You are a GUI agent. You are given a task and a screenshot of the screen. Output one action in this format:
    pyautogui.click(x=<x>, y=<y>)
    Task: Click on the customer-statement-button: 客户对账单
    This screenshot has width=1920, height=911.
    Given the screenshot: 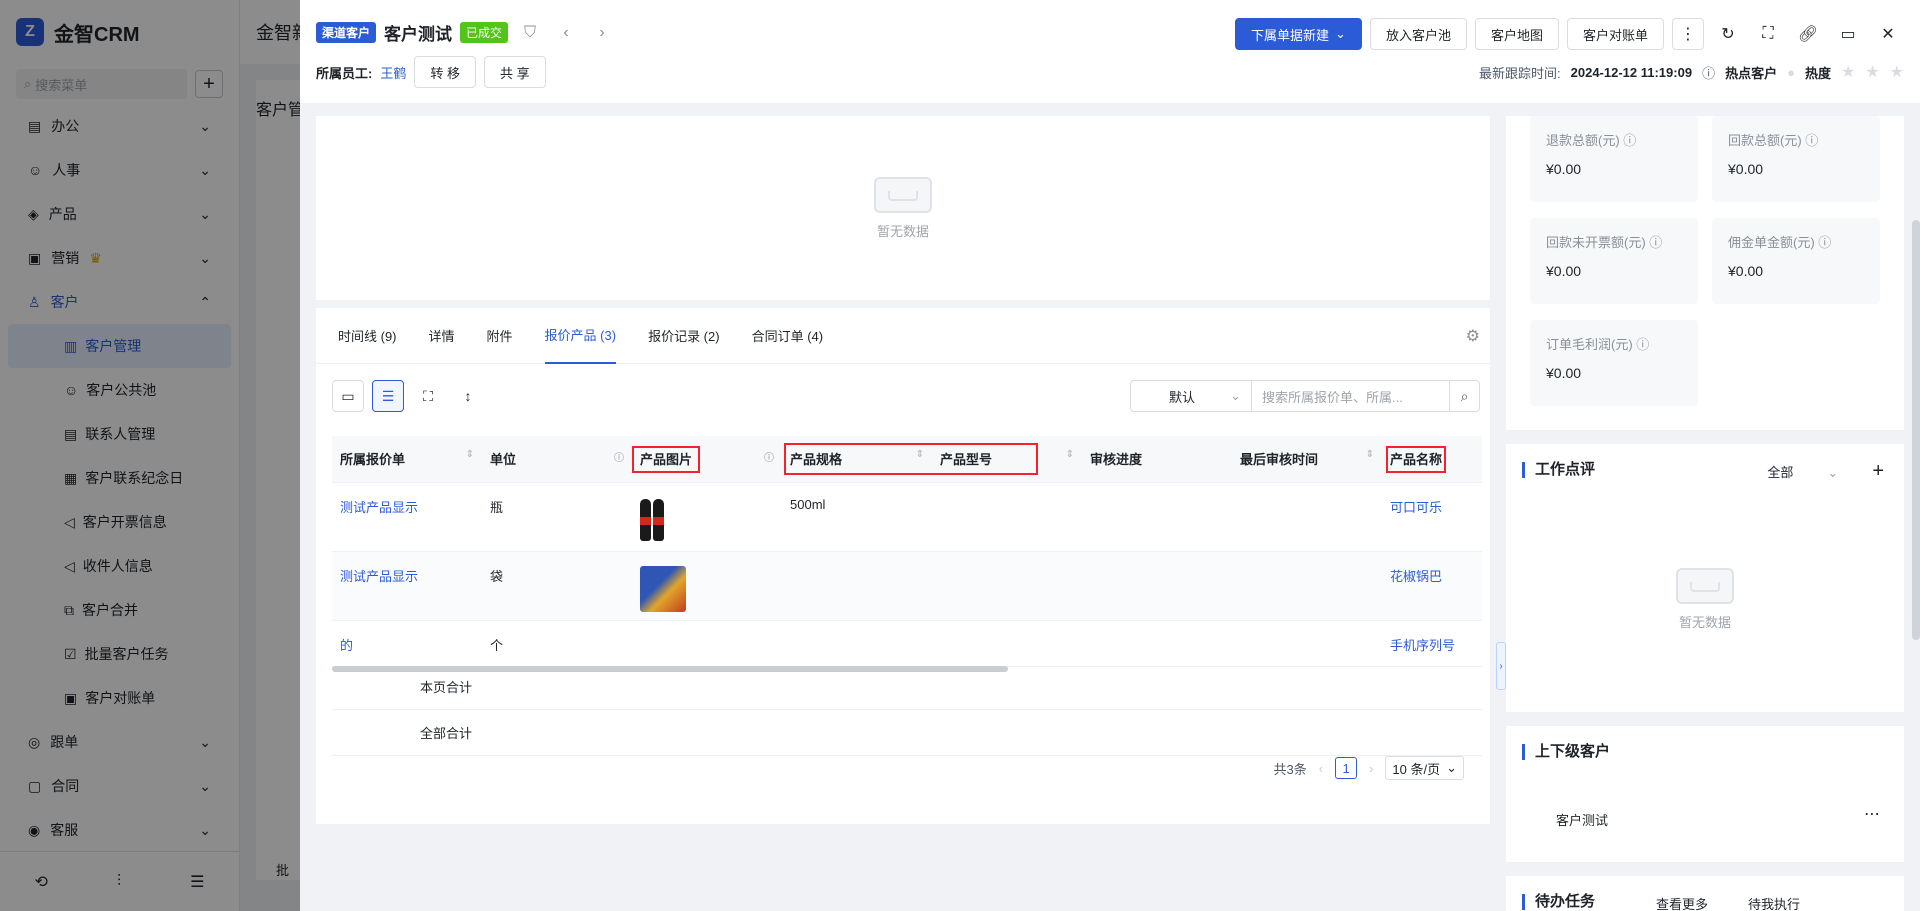 What is the action you would take?
    pyautogui.click(x=1615, y=34)
    